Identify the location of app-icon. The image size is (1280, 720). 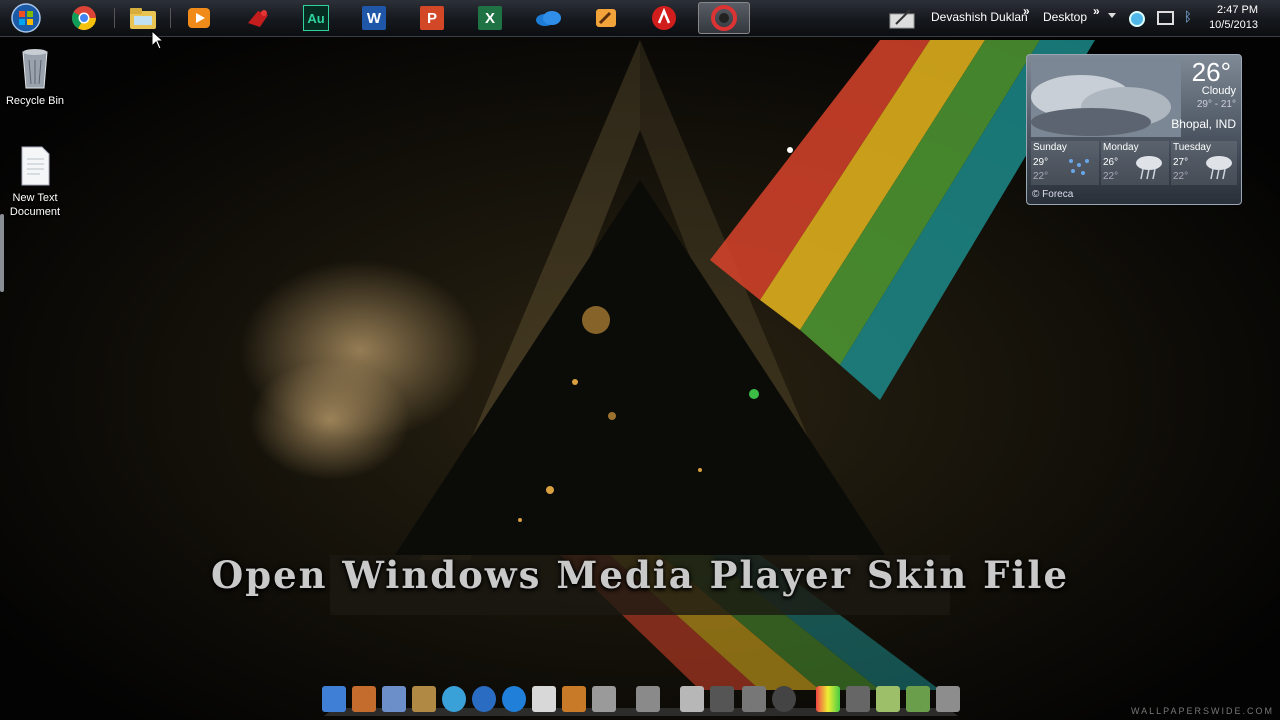
(258, 18).